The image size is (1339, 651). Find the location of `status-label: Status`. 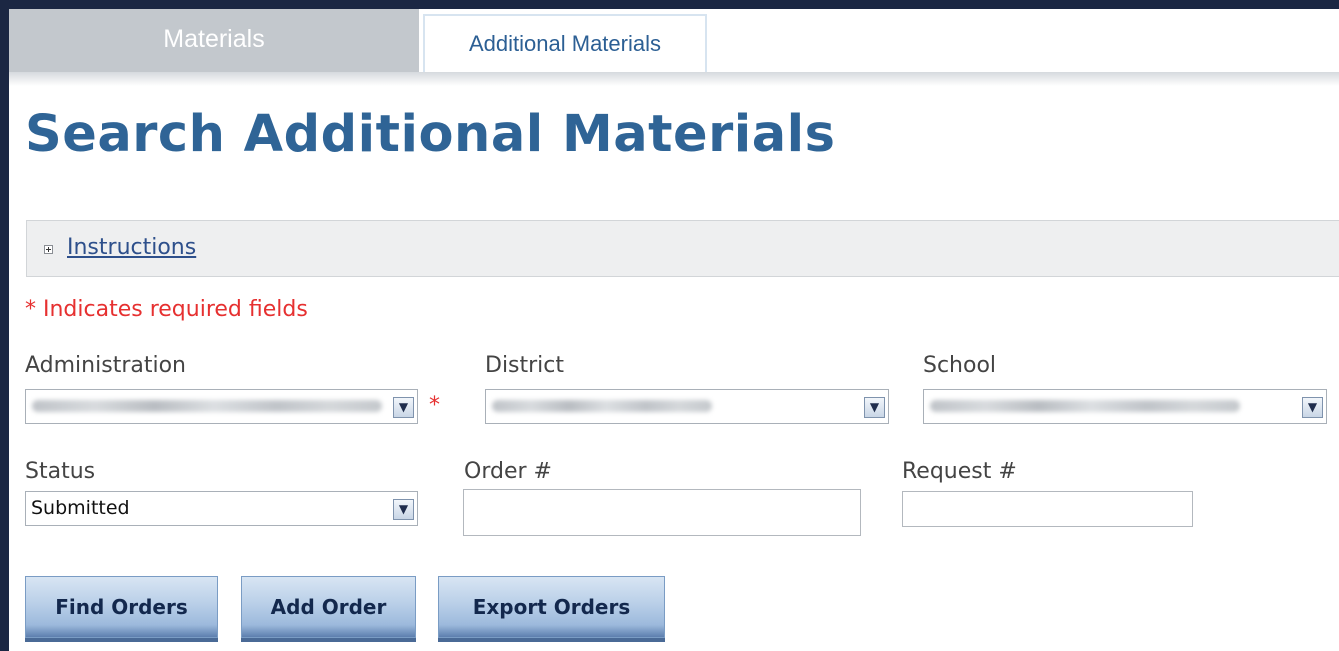

status-label: Status is located at coordinates (60, 471).